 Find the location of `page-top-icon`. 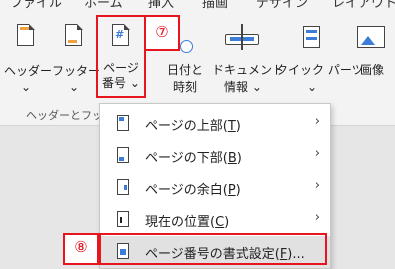

page-top-icon is located at coordinates (123, 123).